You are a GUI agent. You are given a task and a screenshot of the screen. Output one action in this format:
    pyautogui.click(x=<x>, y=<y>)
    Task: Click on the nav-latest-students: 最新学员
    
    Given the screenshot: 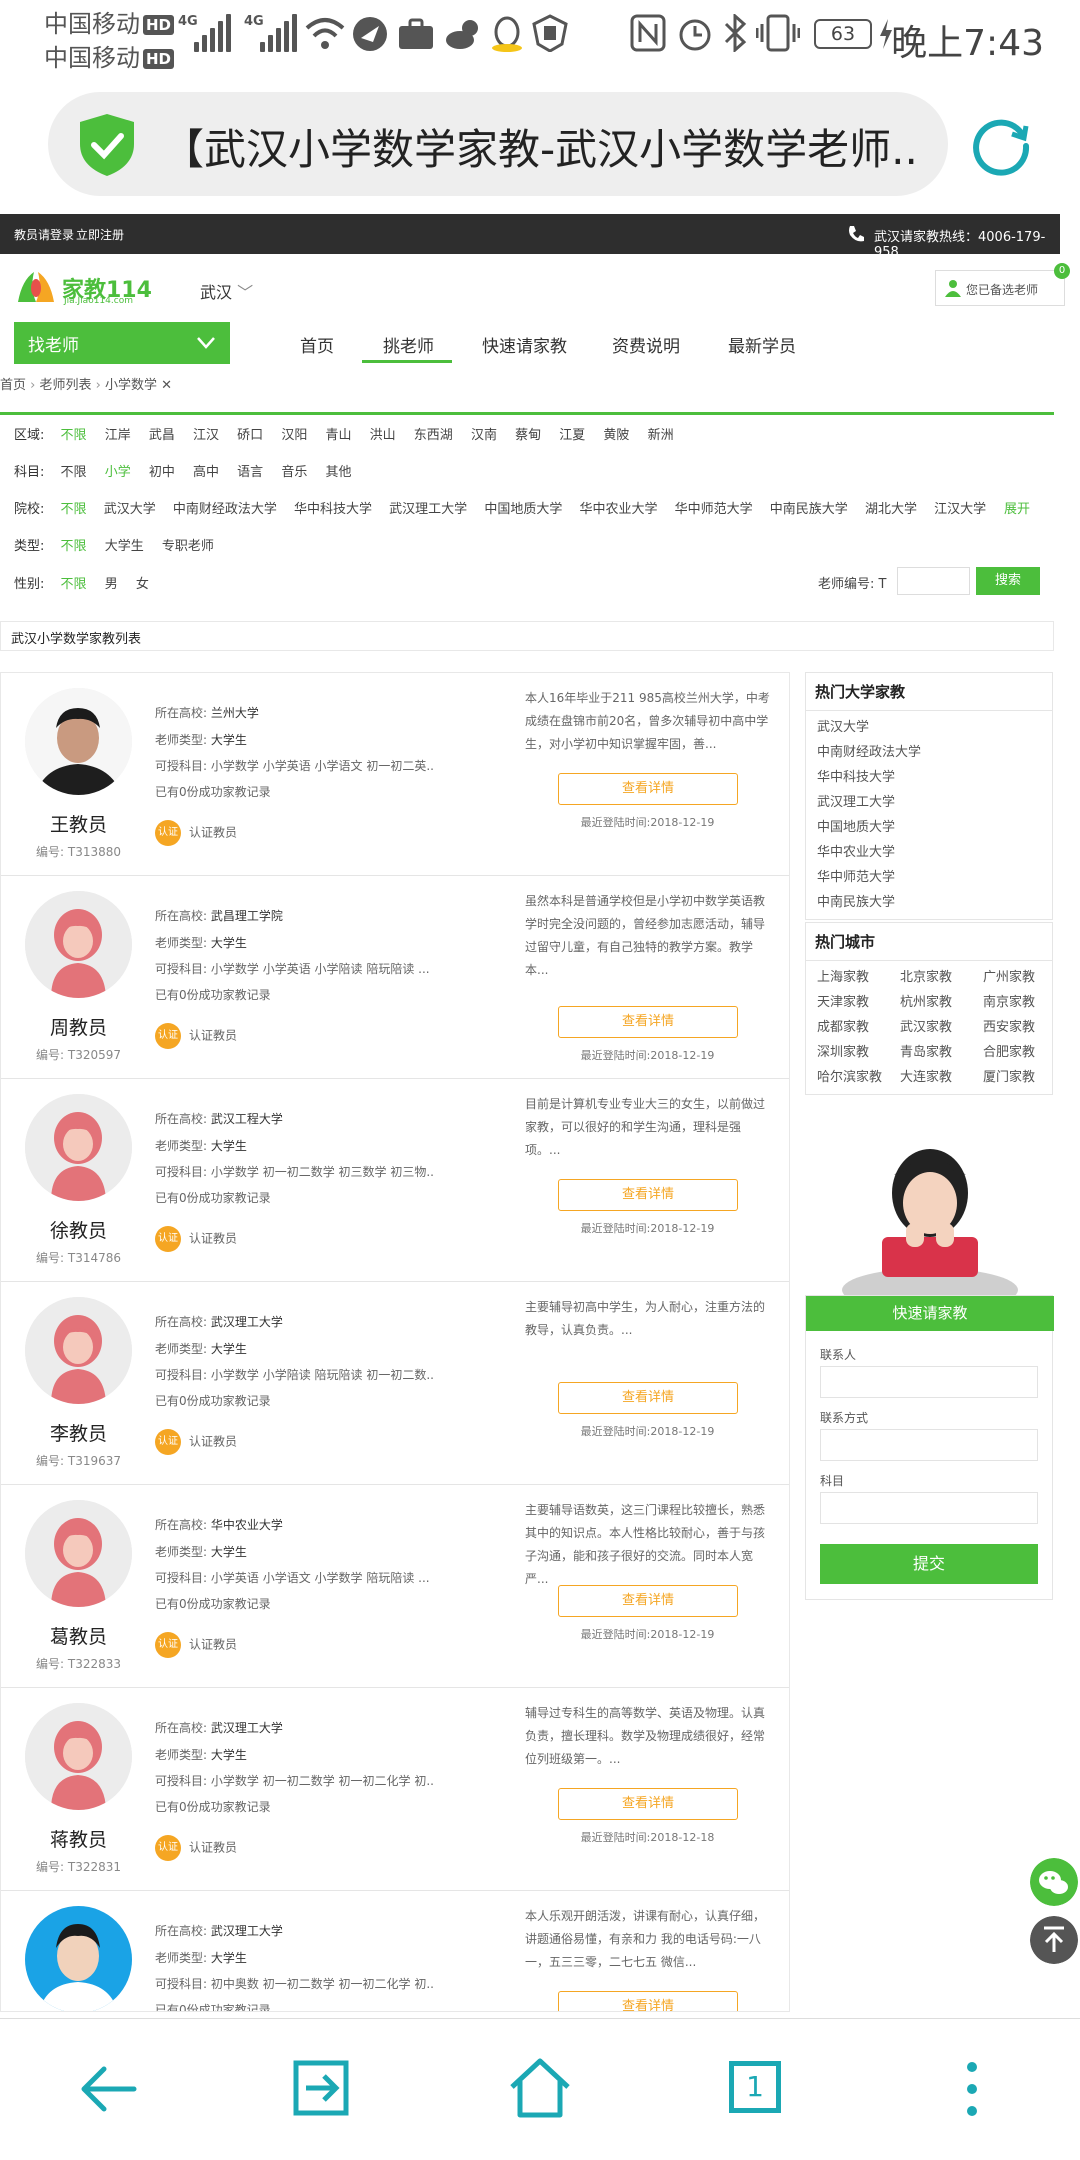 What is the action you would take?
    pyautogui.click(x=762, y=344)
    